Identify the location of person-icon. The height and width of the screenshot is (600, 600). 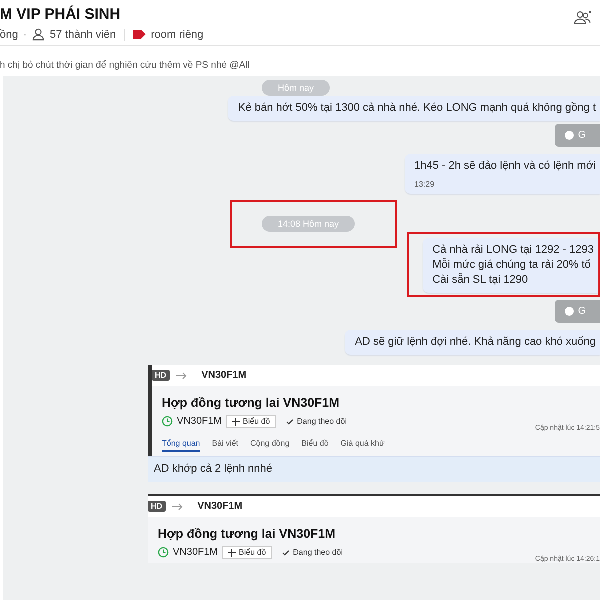
(39, 34).